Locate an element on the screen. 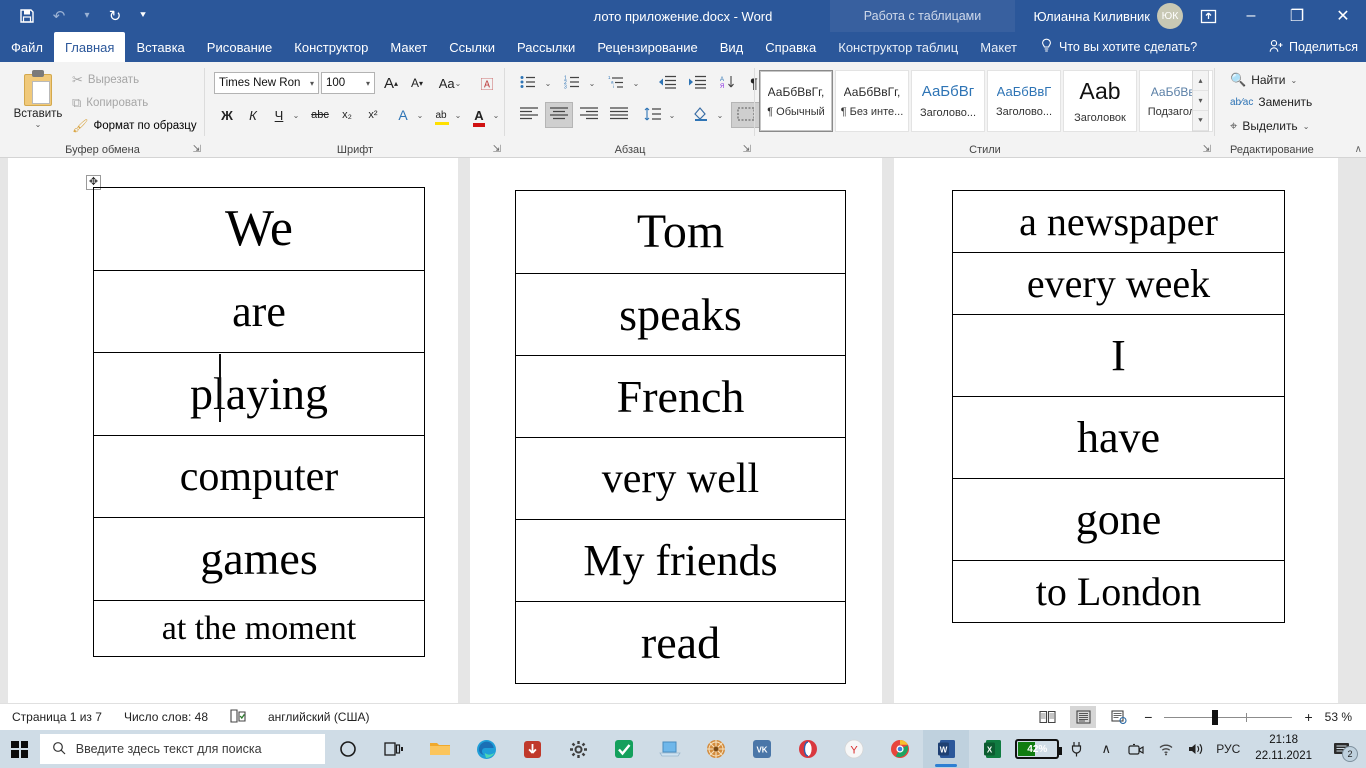  table-row: We is located at coordinates (259, 229).